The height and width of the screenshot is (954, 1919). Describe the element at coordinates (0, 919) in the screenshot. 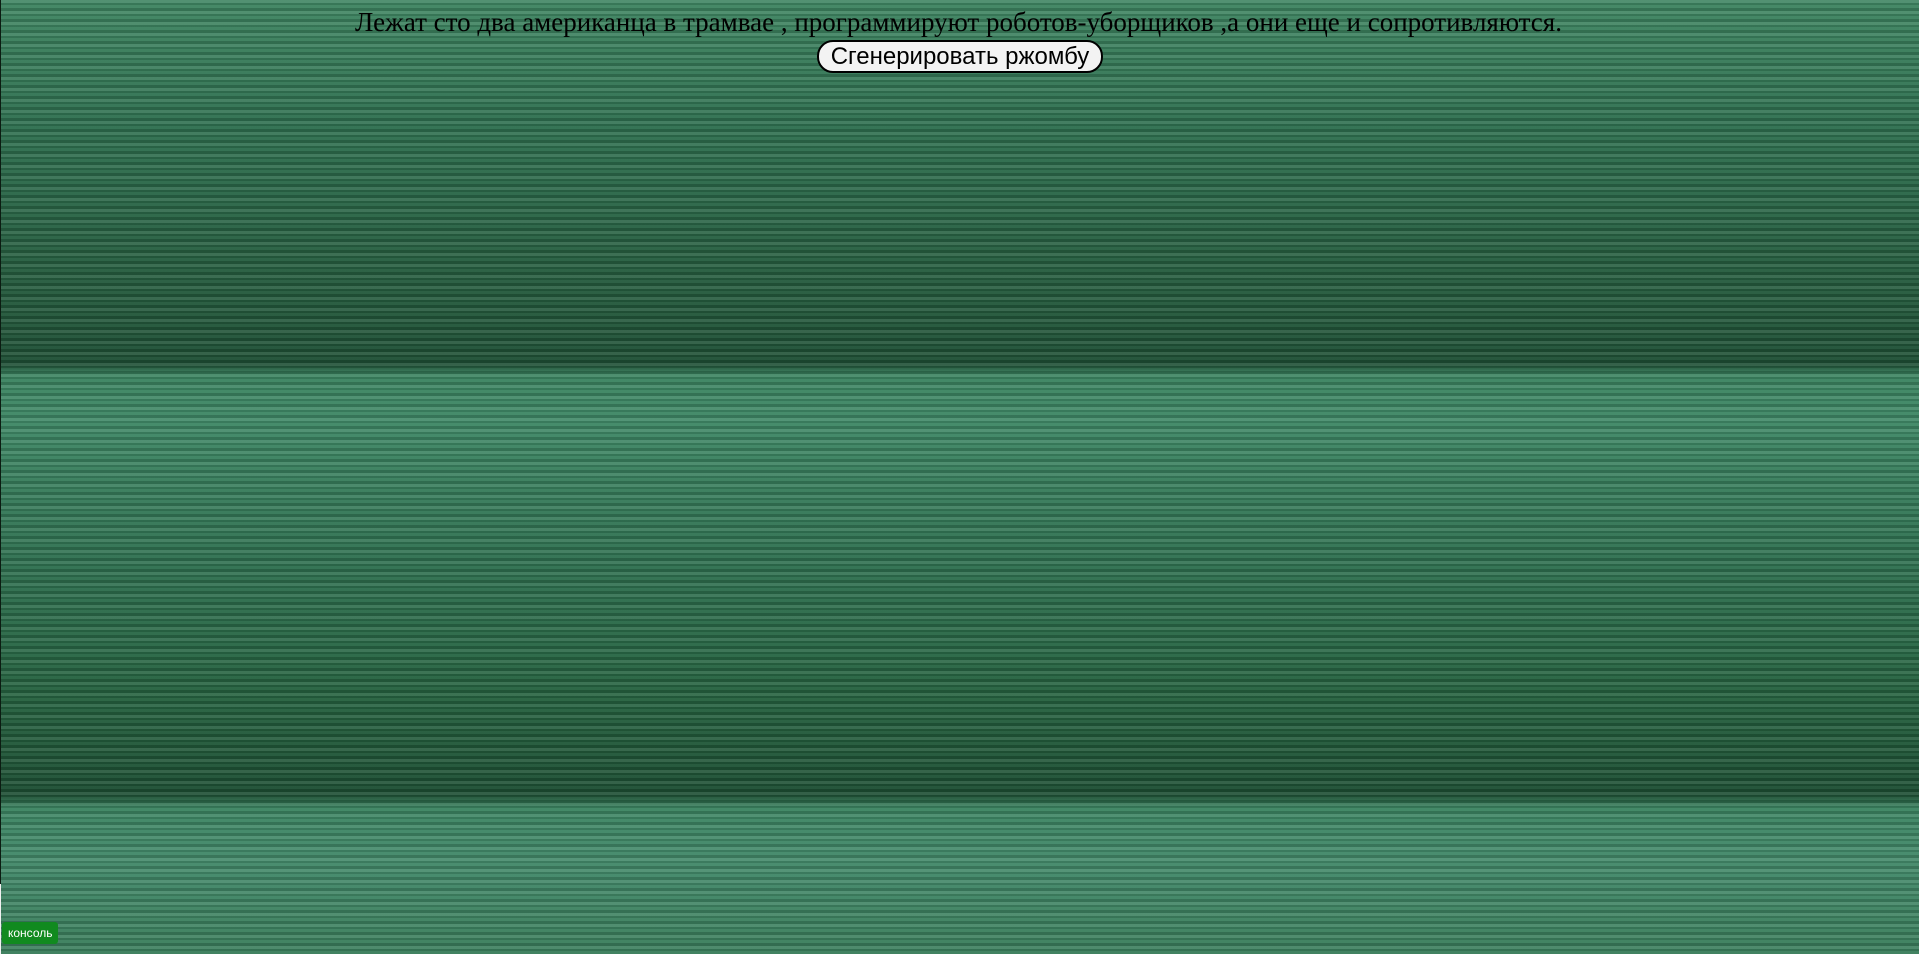

I see `left-edge-highlight` at that location.